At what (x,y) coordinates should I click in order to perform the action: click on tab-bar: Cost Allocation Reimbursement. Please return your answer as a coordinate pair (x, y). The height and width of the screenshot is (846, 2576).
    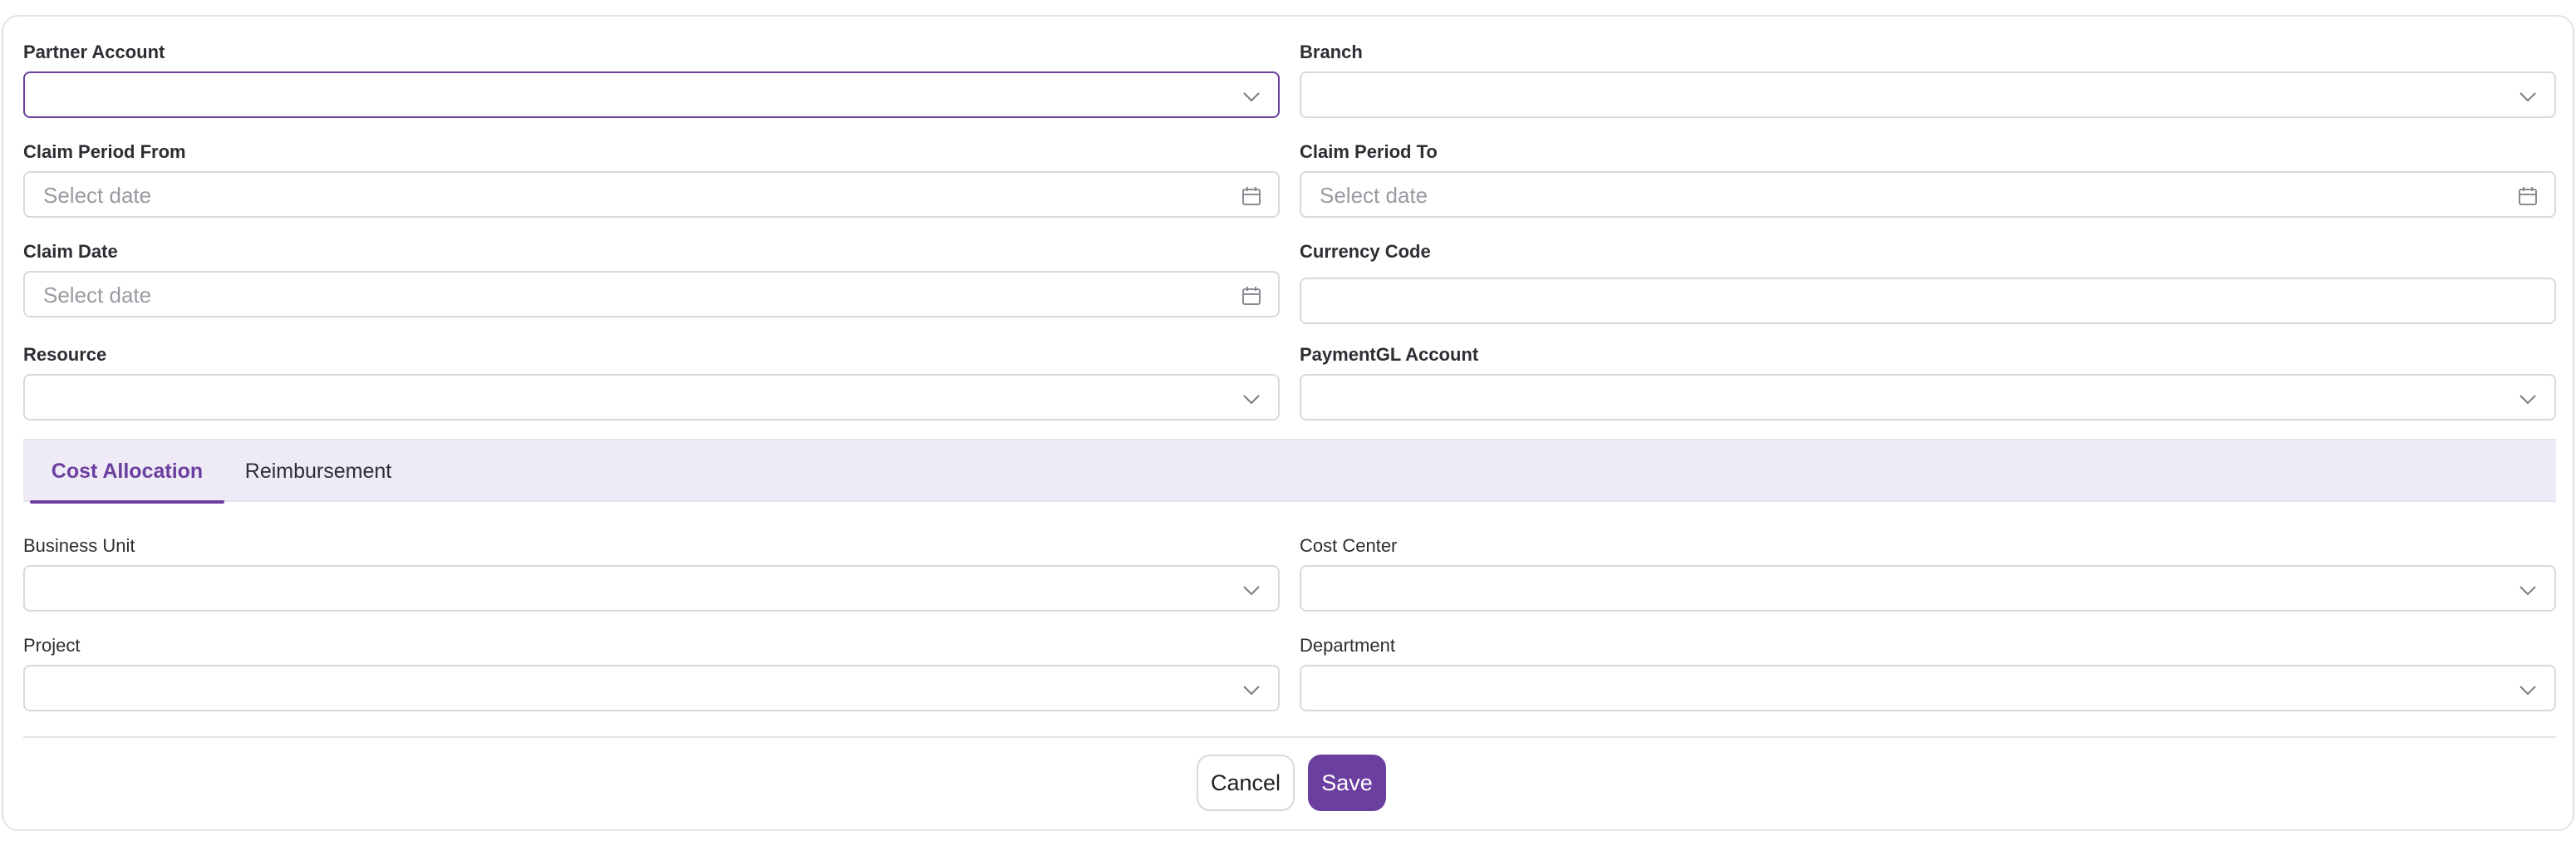
    Looking at the image, I should click on (1289, 472).